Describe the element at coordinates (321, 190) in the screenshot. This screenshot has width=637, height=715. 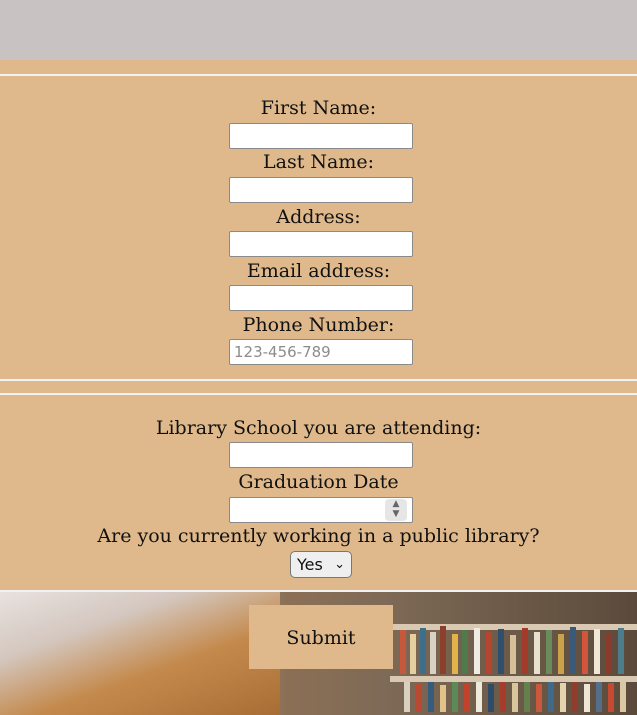
I see `last-name-input` at that location.